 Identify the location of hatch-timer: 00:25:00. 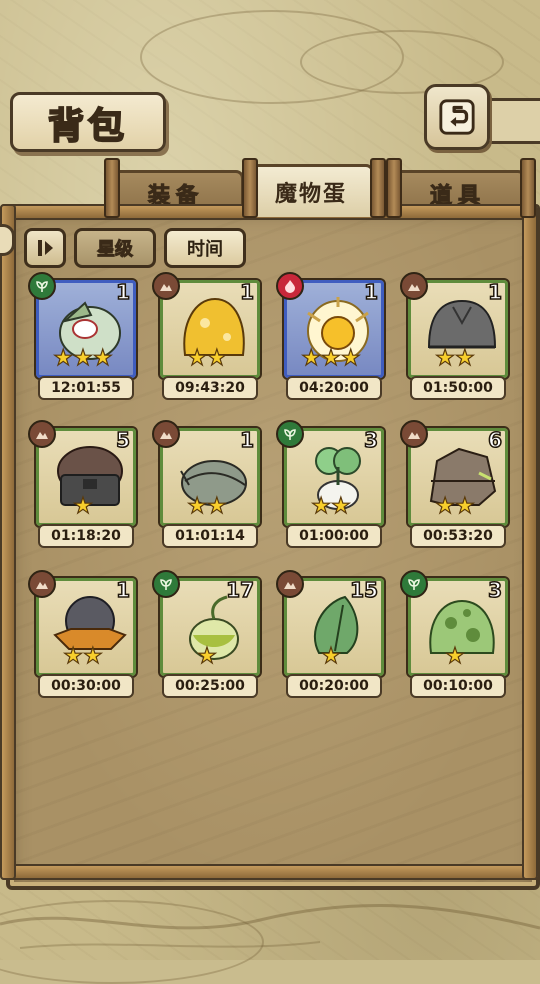
(210, 686).